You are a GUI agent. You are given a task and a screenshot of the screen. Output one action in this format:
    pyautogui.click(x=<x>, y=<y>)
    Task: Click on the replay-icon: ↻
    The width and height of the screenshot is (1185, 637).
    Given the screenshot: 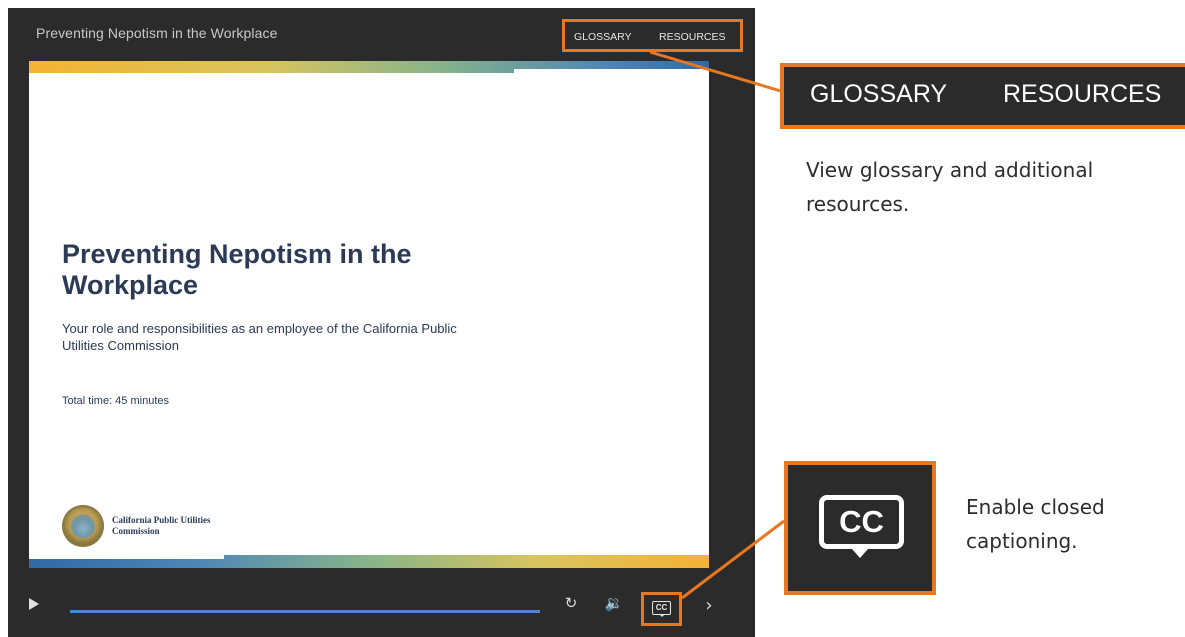 What is the action you would take?
    pyautogui.click(x=571, y=603)
    